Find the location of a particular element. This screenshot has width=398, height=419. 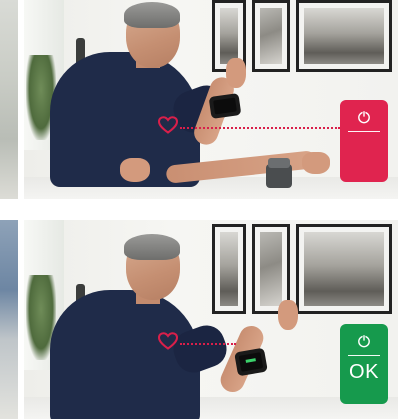

left-photo-strip-bottom is located at coordinates (9, 319).